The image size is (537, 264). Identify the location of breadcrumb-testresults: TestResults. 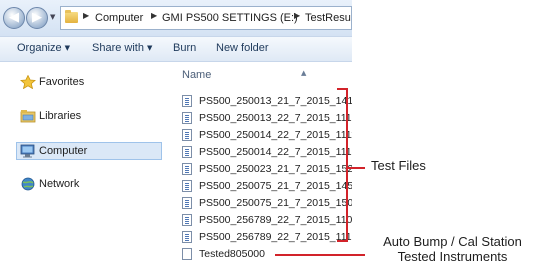
(328, 18).